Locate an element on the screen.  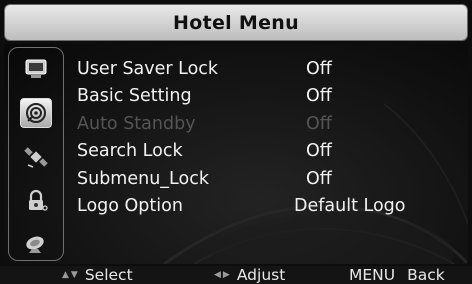
menu-item-label: Logo Option is located at coordinates (130, 206).